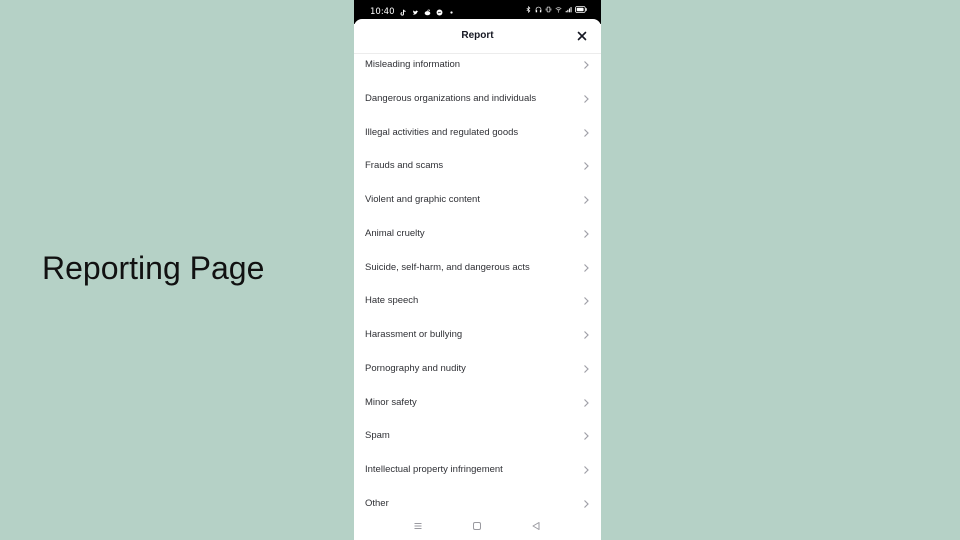  What do you see at coordinates (422, 199) in the screenshot?
I see `report-item-label: Violent and graphic content` at bounding box center [422, 199].